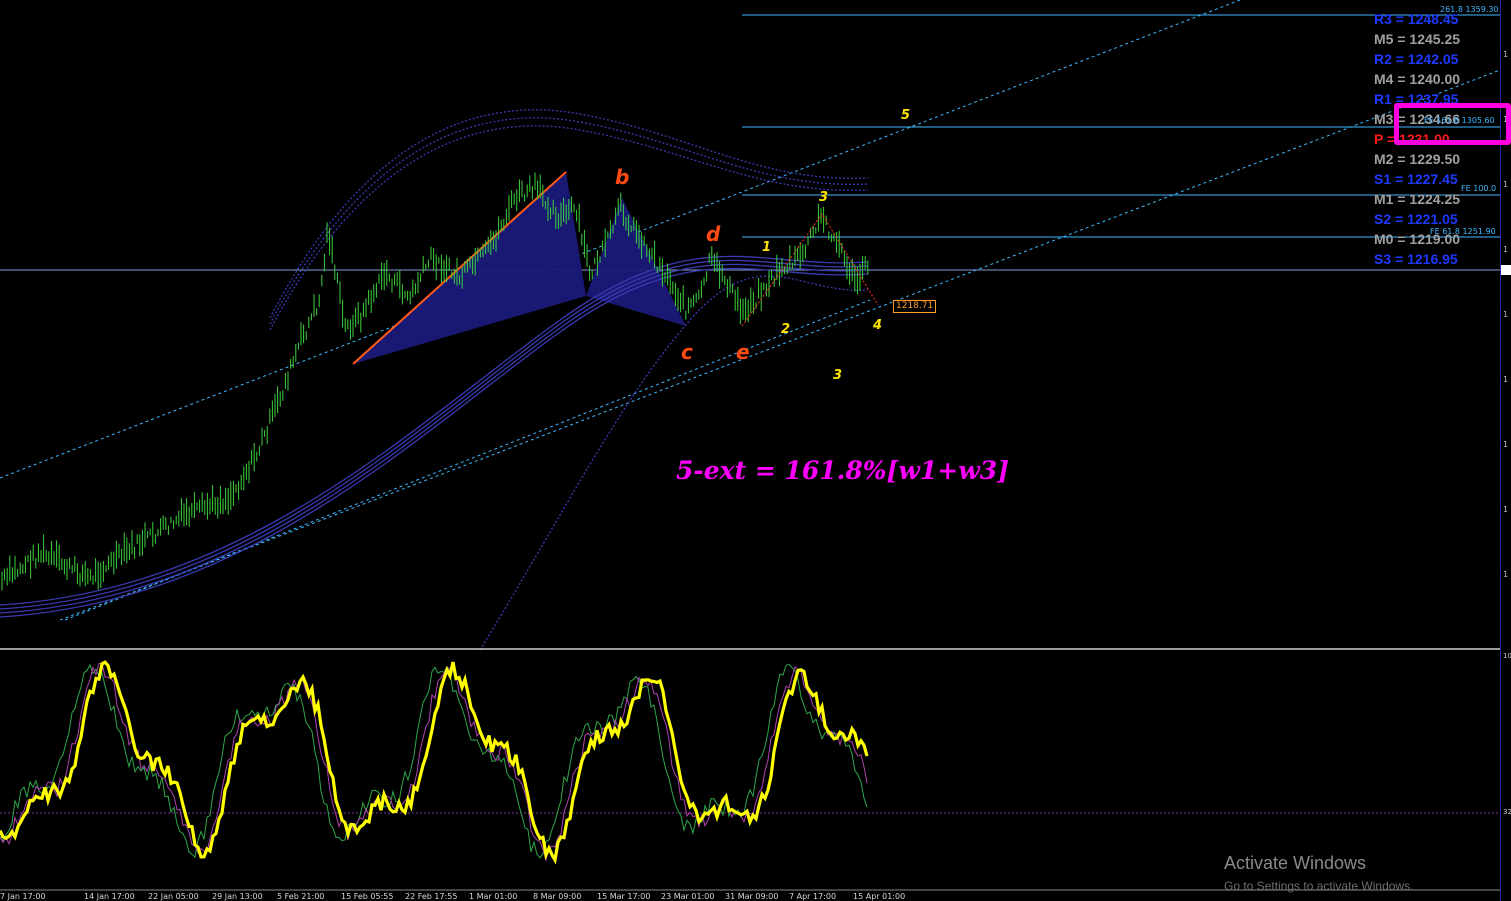 The height and width of the screenshot is (901, 1511). What do you see at coordinates (838, 375) in the screenshot?
I see `wave-label-3-lower: 3` at bounding box center [838, 375].